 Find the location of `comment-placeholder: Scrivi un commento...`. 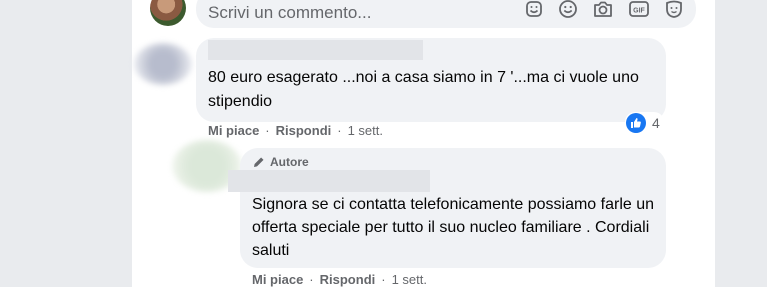

comment-placeholder: Scrivi un commento... is located at coordinates (290, 12).